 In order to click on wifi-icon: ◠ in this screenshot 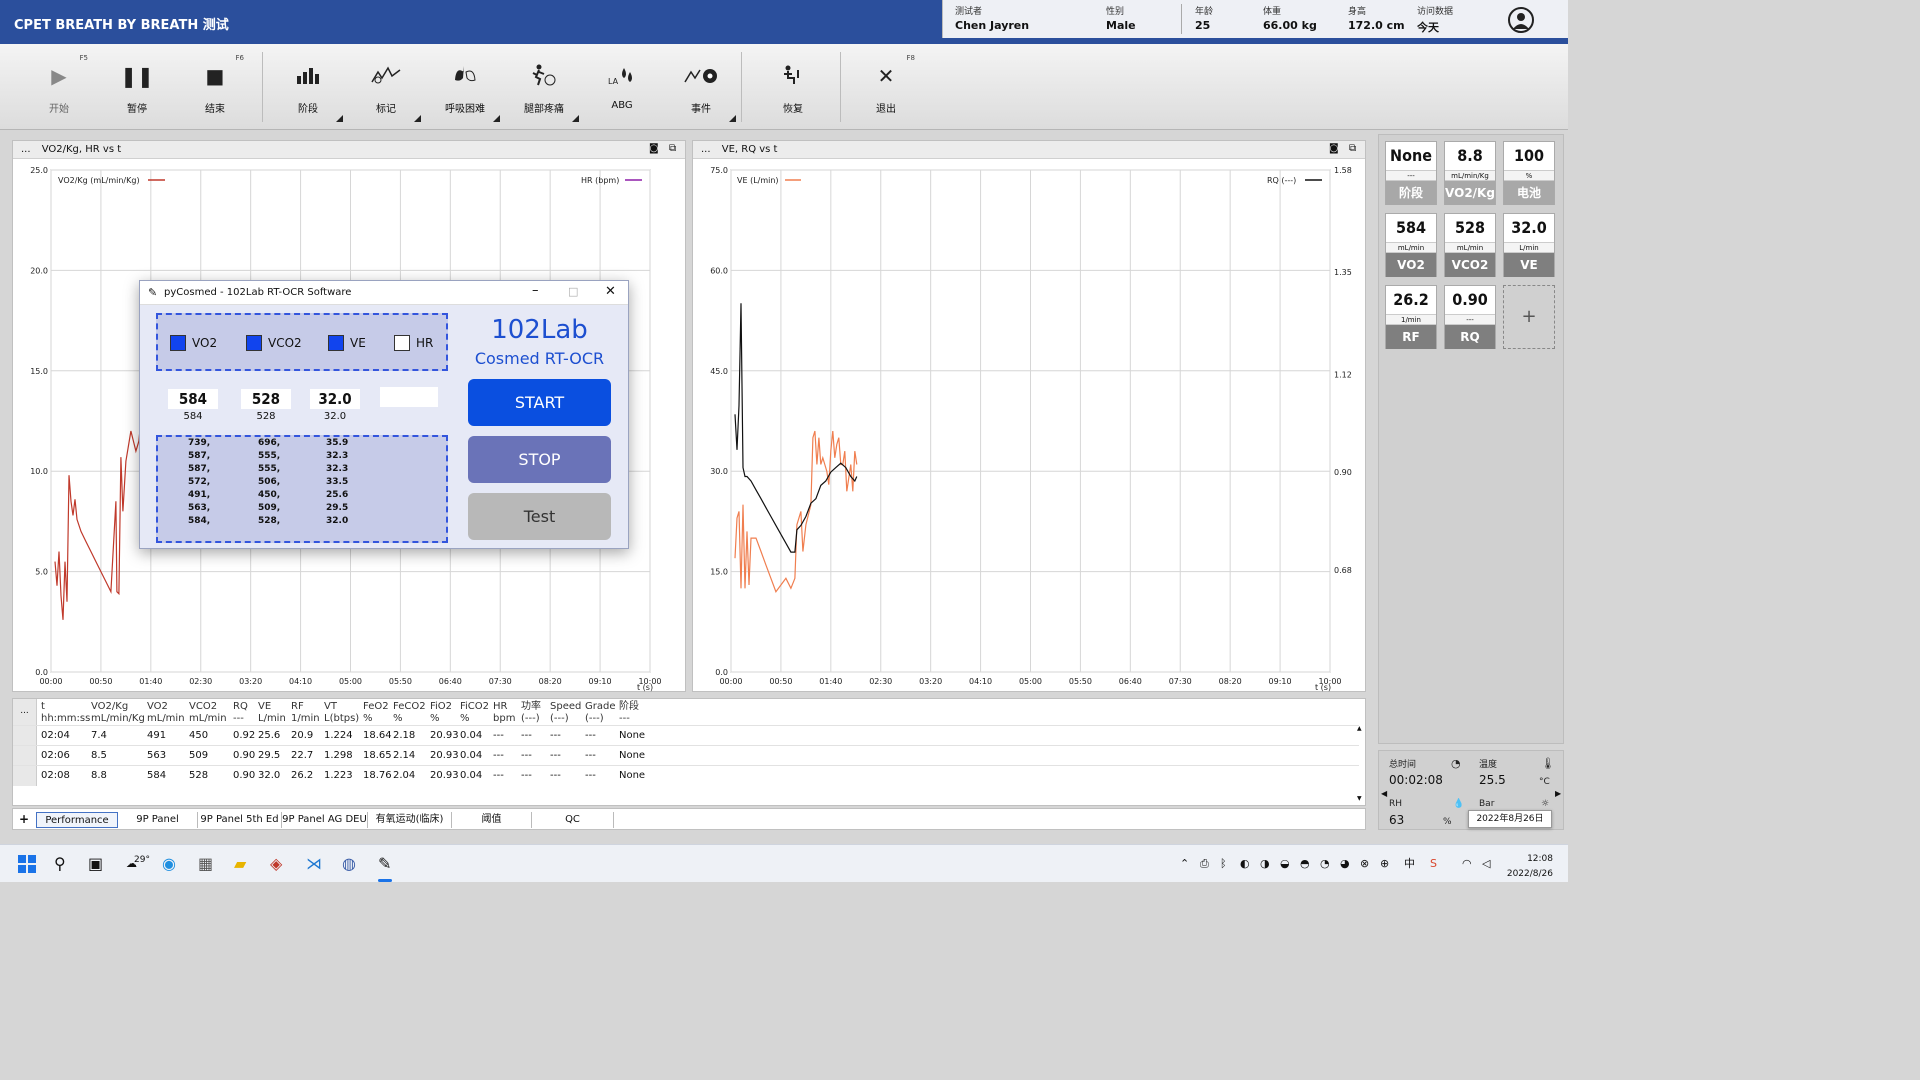, I will do `click(1467, 864)`.